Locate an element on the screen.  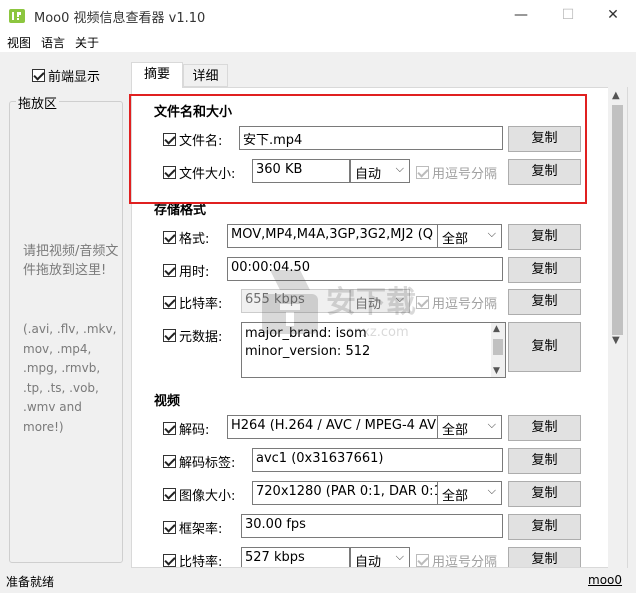
metadata-scrollbar: ▲ ▼ is located at coordinates (498, 350).